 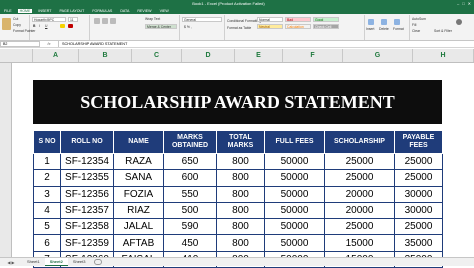 What do you see at coordinates (443, 31) in the screenshot?
I see `sort-filter-button: Sort & Filter` at bounding box center [443, 31].